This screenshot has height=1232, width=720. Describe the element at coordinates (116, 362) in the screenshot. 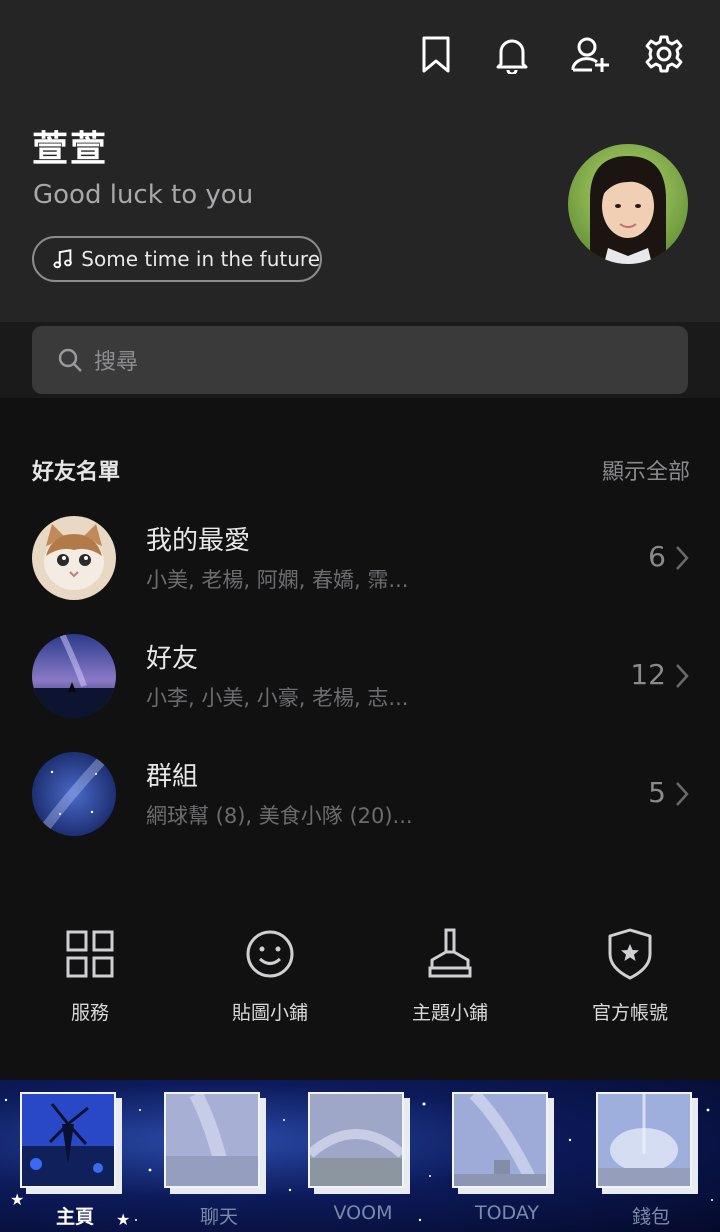

I see `search-placeholder: 搜尋` at that location.